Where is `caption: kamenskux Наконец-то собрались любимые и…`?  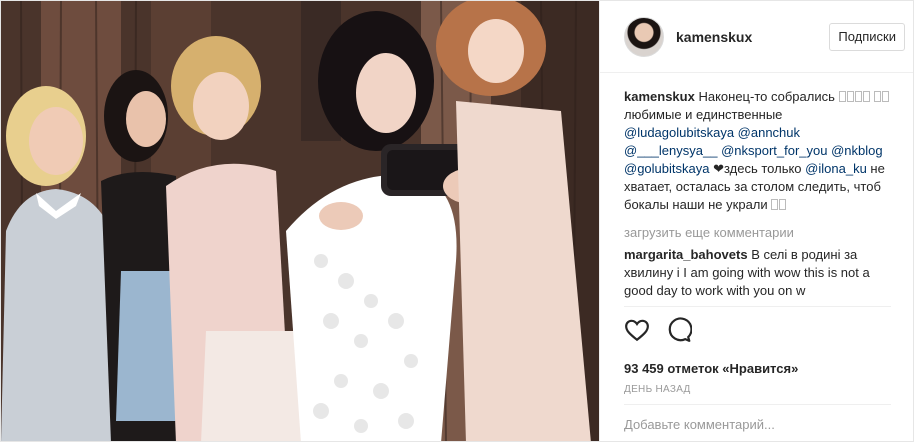
caption: kamenskux Наконец-то собрались любимые и… is located at coordinates (762, 151).